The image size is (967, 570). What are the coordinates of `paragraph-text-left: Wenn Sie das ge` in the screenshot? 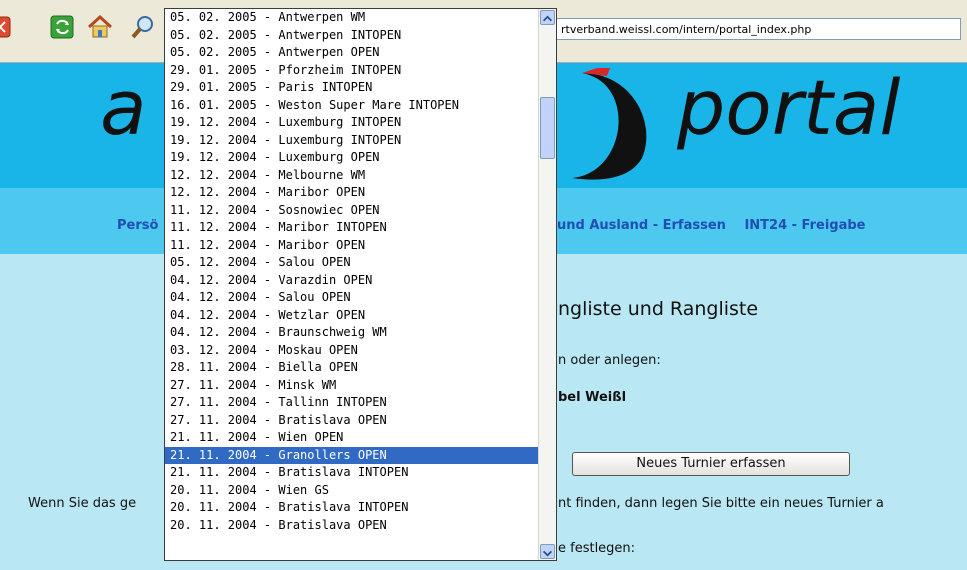 It's located at (82, 503).